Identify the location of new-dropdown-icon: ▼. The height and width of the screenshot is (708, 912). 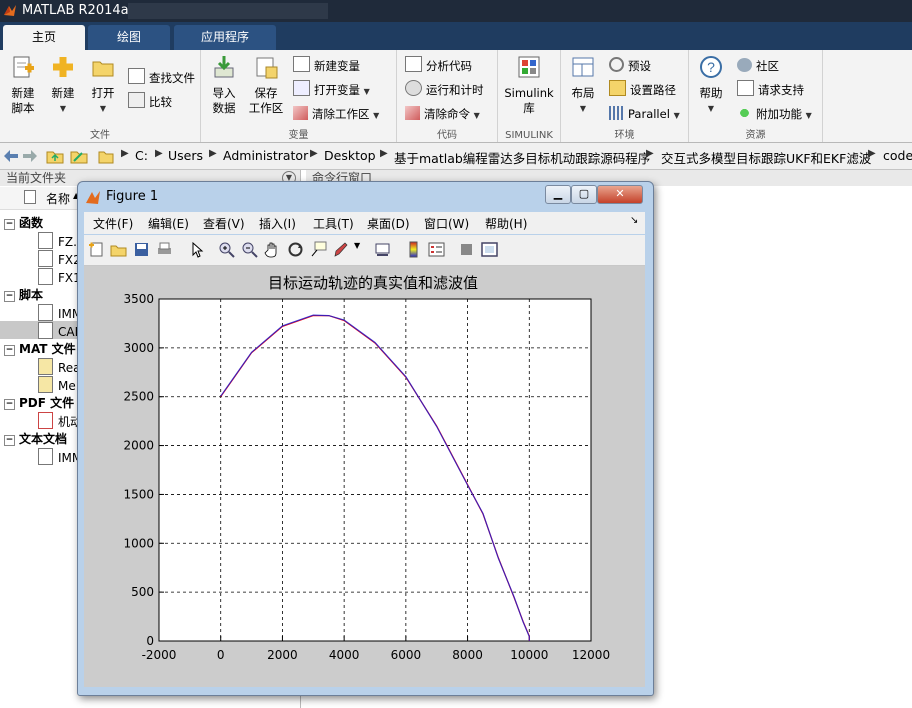
(63, 108).